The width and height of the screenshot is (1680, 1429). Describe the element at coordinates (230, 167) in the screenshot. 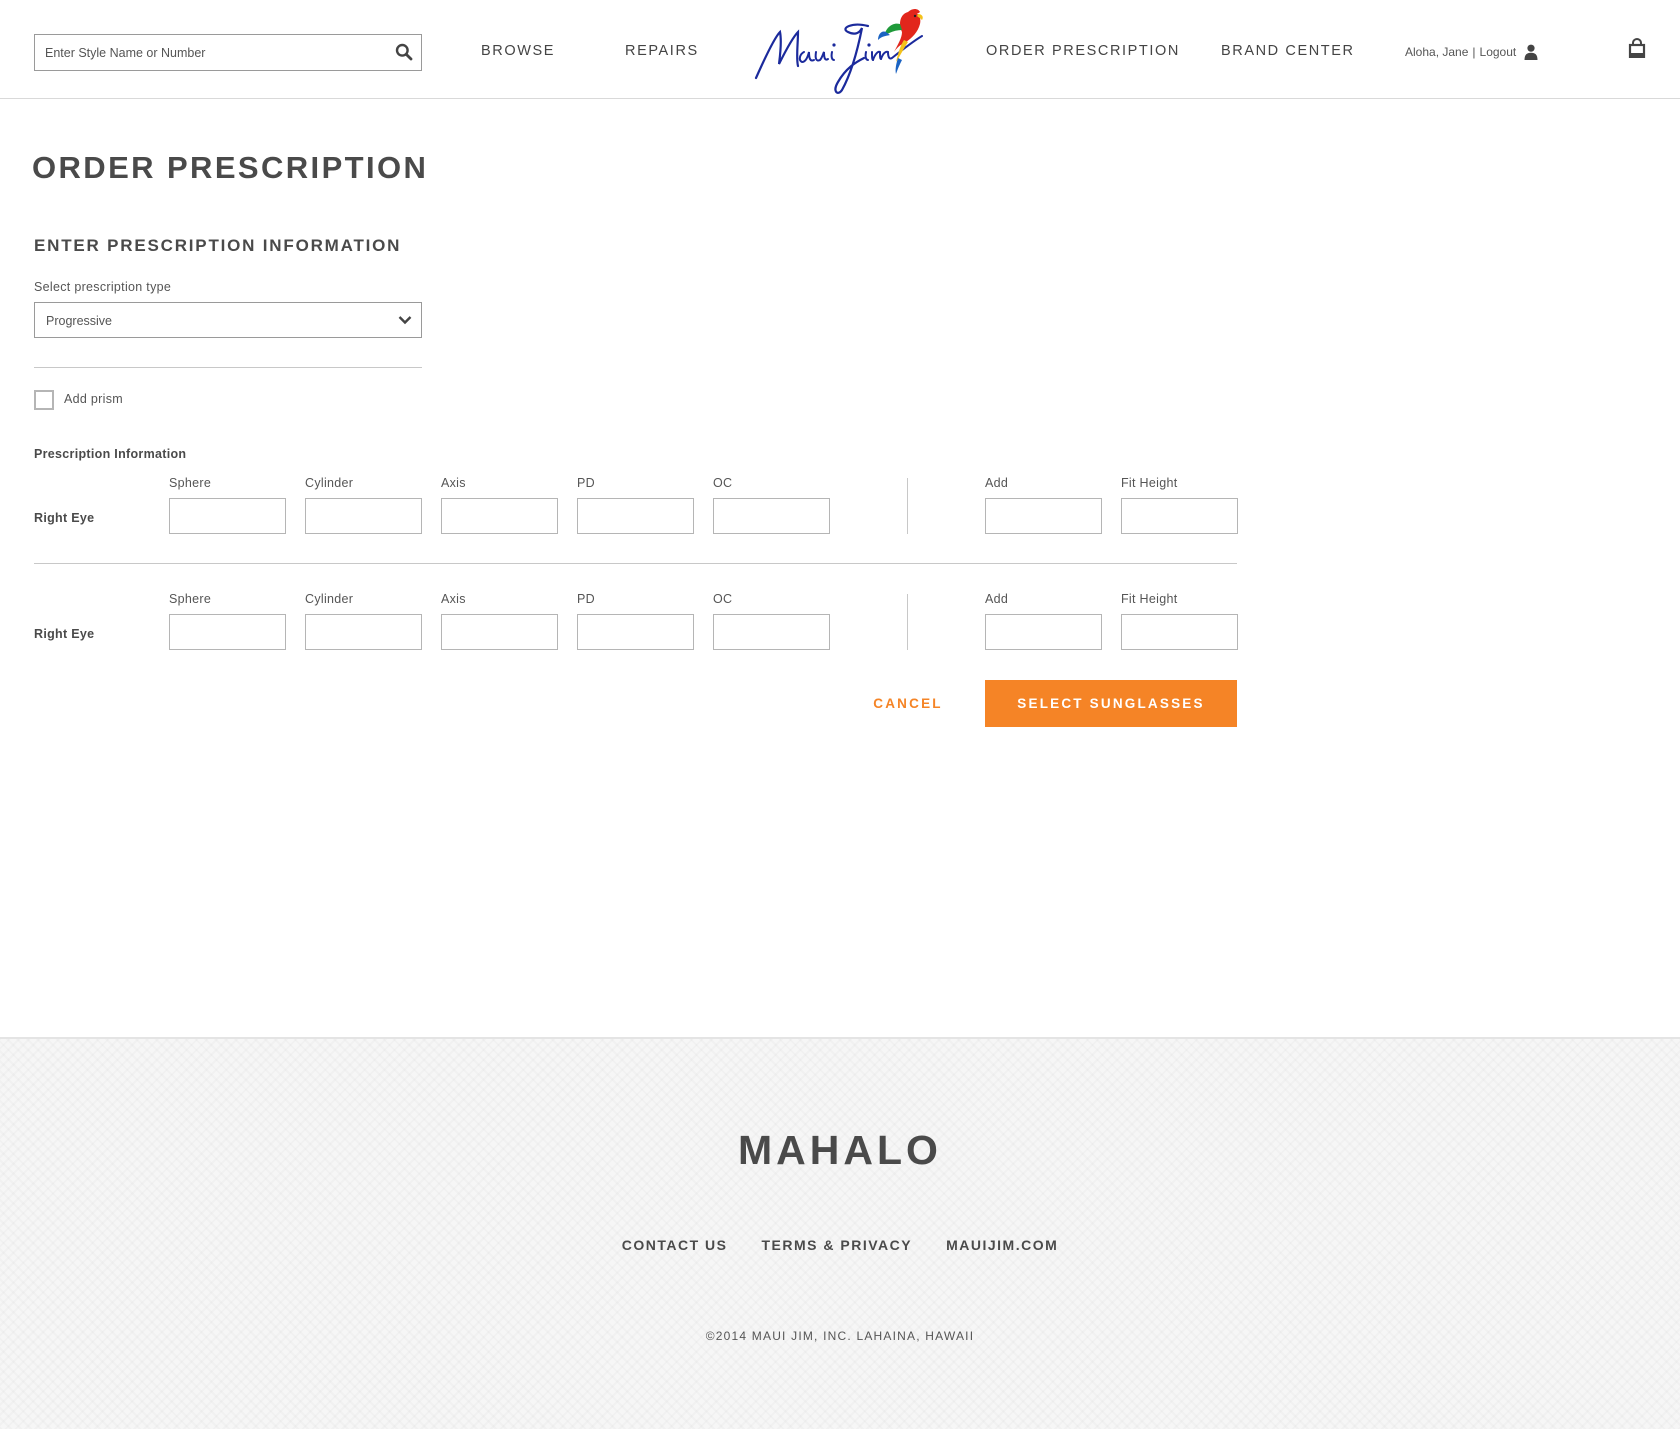

I see `page-title: ORDER PRESCRIPTION` at that location.